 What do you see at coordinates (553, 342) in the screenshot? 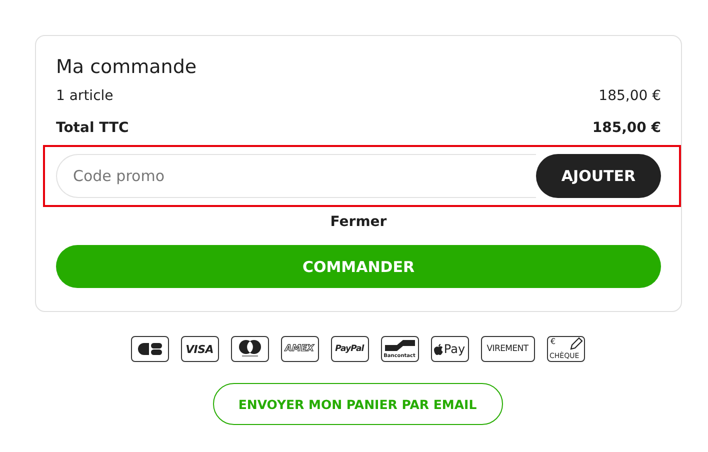
I see `currency-symbol: €` at bounding box center [553, 342].